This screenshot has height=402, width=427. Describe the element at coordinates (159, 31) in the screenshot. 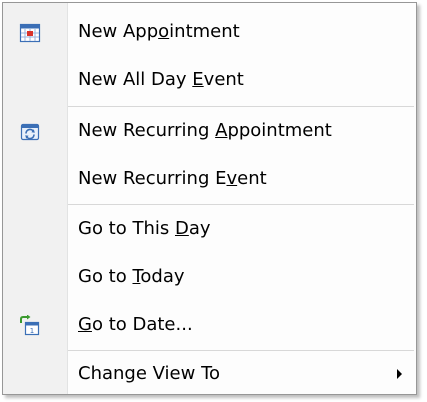

I see `menu-item-label: New Appointment` at that location.